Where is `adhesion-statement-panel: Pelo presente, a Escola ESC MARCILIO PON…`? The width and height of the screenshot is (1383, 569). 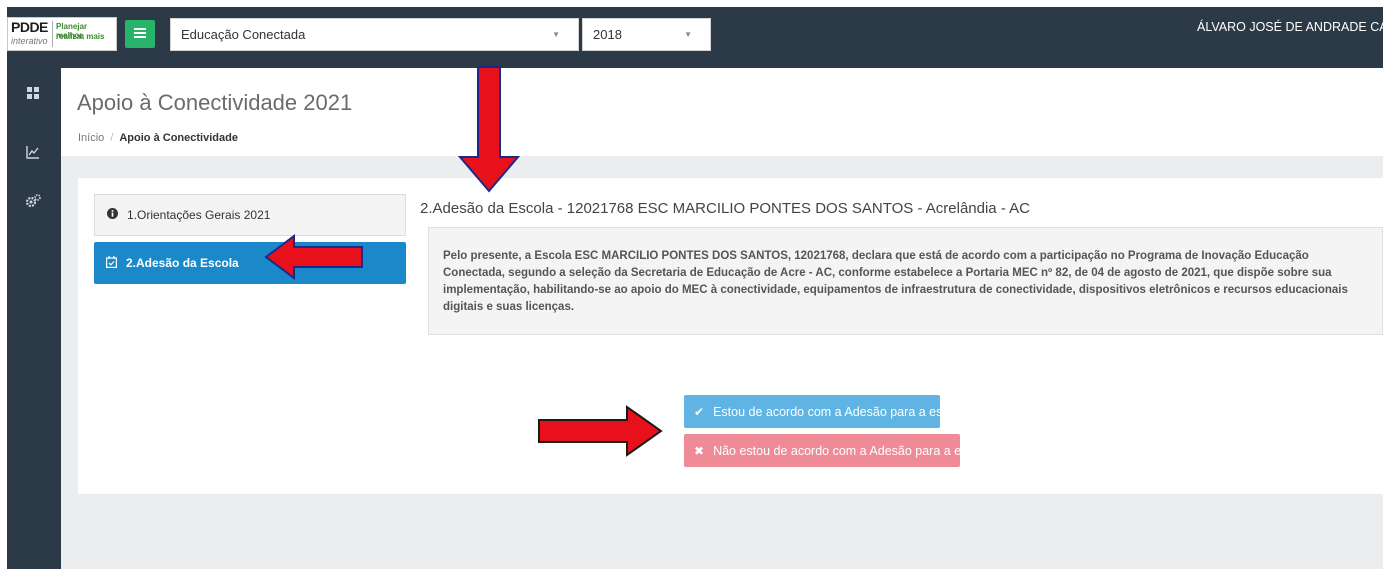
adhesion-statement-panel: Pelo presente, a Escola ESC MARCILIO PON… is located at coordinates (905, 281).